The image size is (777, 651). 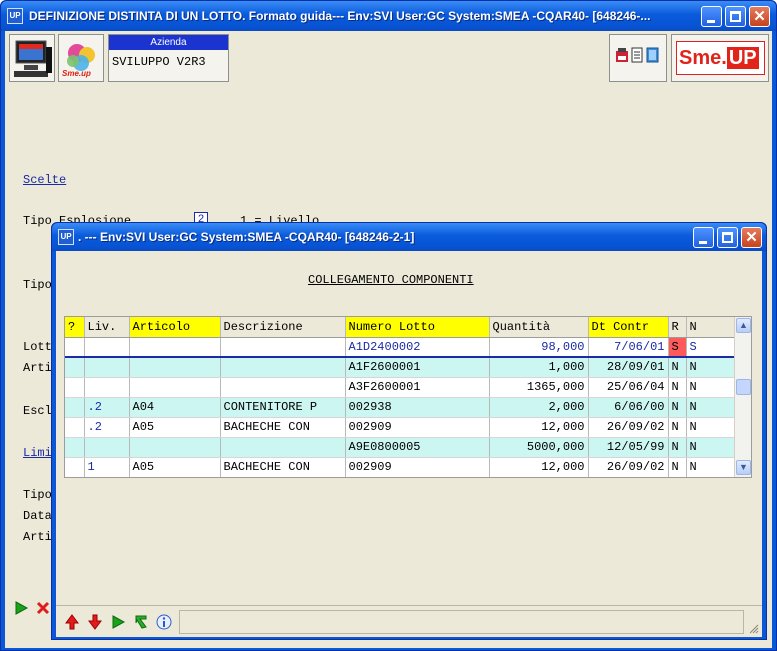 I want to click on scroll-down-icon: ▼, so click(x=743, y=467).